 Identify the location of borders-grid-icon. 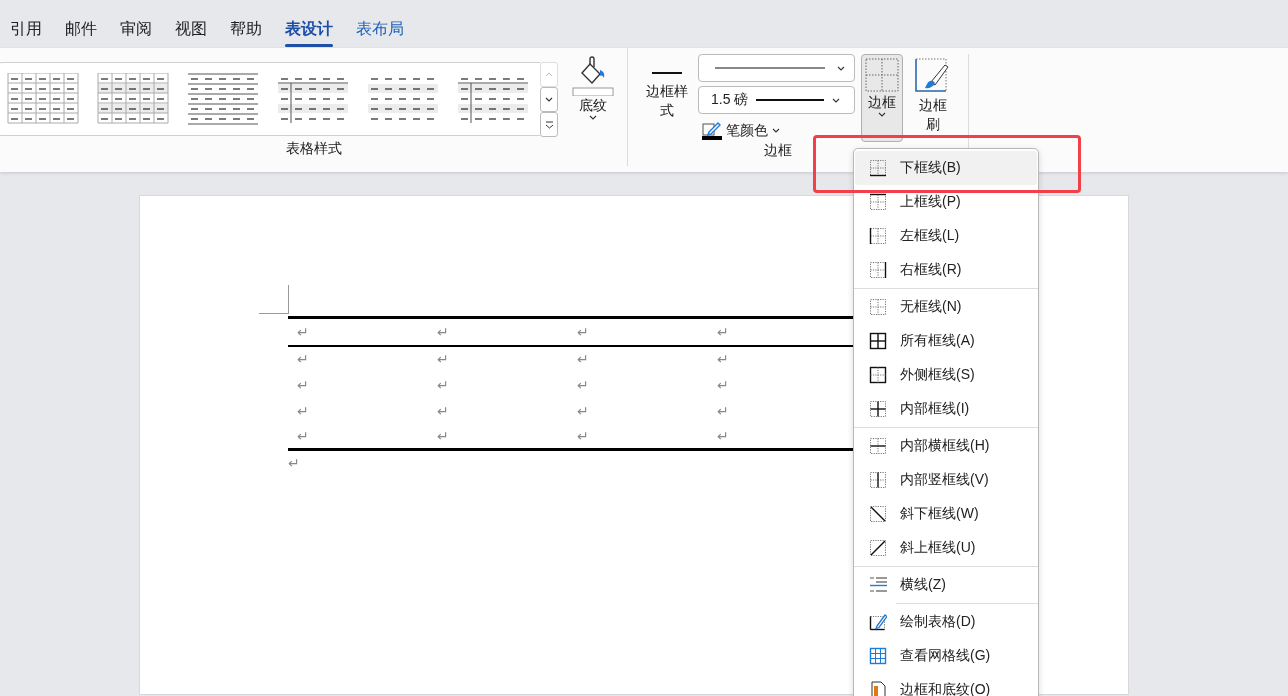
(882, 75).